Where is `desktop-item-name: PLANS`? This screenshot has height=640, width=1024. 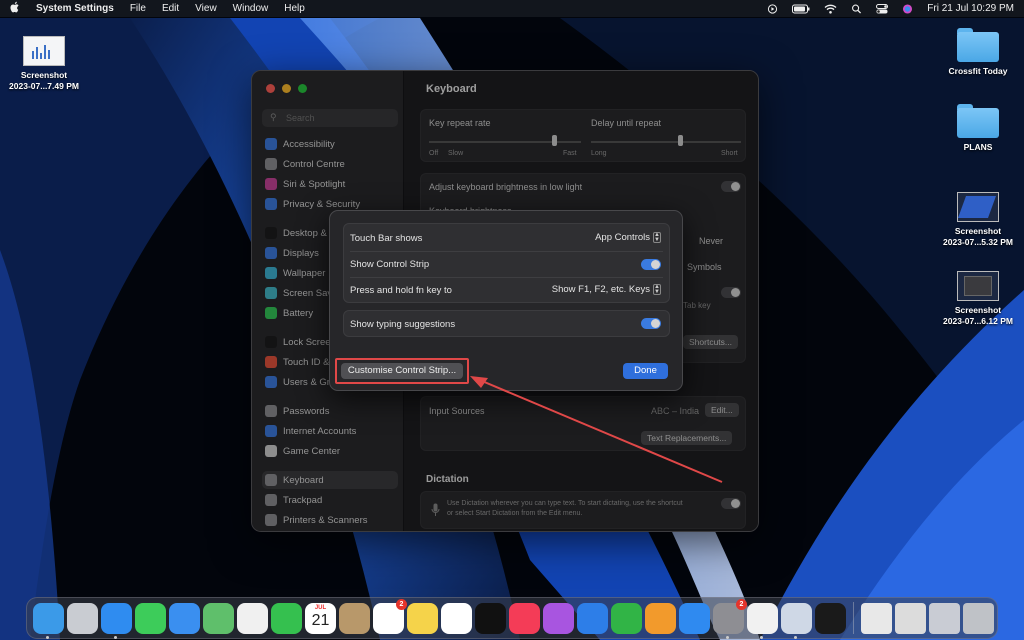
desktop-item-name: PLANS is located at coordinates (978, 147).